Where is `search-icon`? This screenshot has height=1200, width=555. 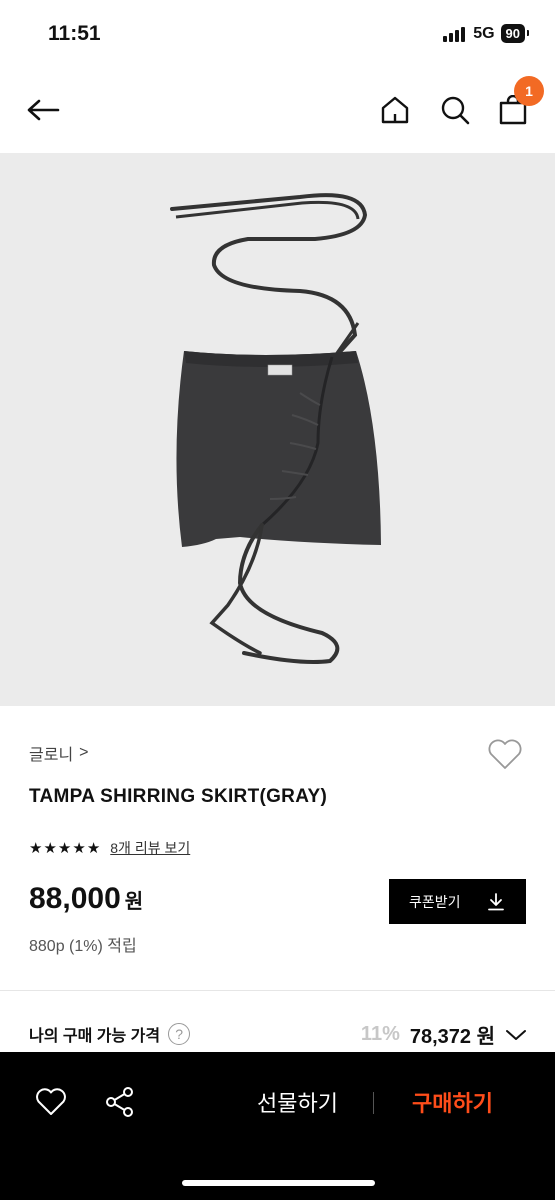 search-icon is located at coordinates (455, 110).